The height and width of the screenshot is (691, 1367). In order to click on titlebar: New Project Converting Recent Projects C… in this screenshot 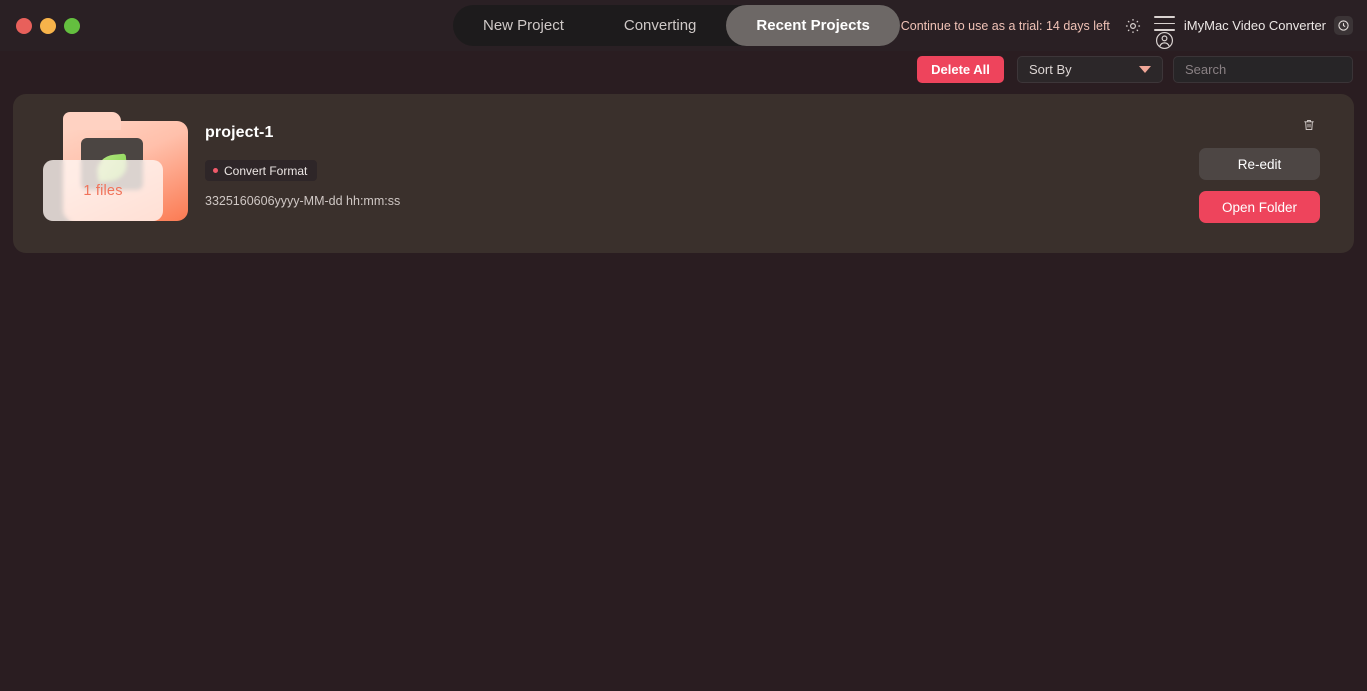, I will do `click(683, 25)`.